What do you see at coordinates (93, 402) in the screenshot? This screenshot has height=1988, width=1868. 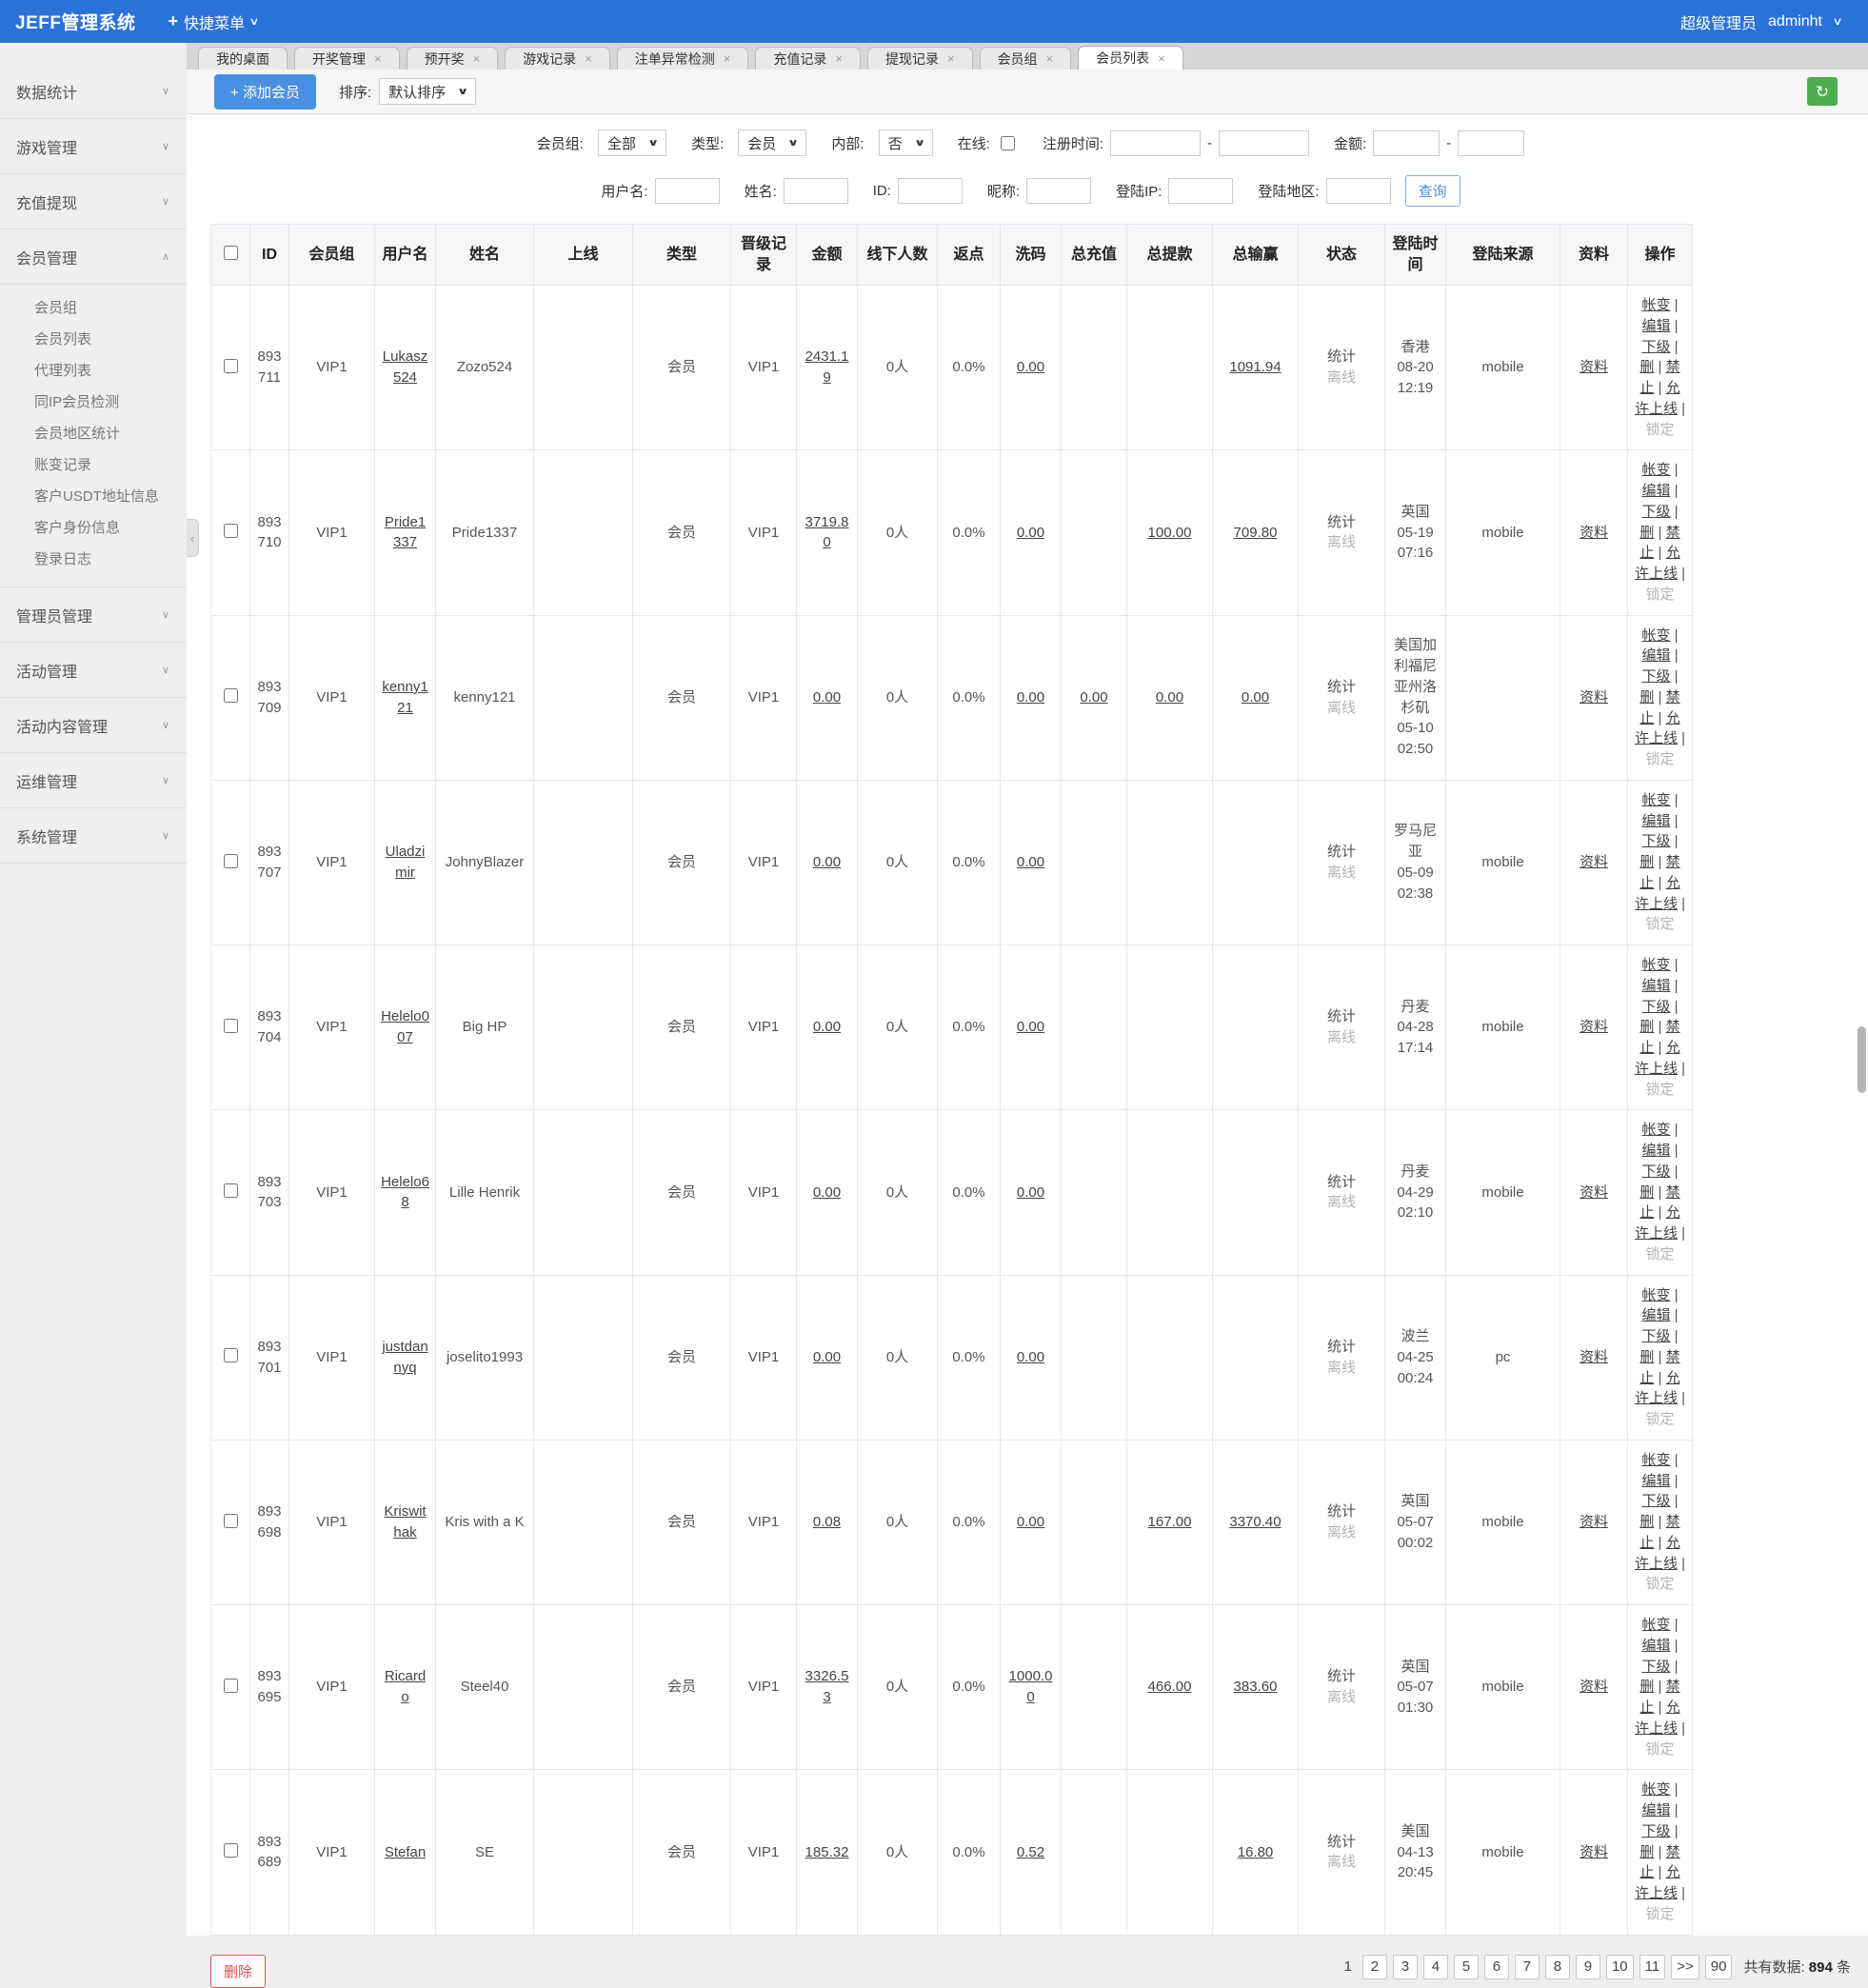 I see `sidebar-subitem: 同IP会员检测` at bounding box center [93, 402].